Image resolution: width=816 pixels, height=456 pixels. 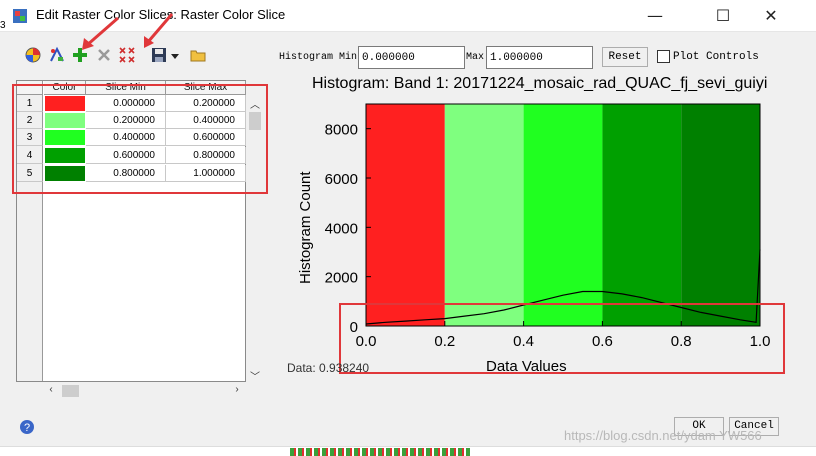 What do you see at coordinates (663, 56) in the screenshot?
I see `plot-controls-checkbox` at bounding box center [663, 56].